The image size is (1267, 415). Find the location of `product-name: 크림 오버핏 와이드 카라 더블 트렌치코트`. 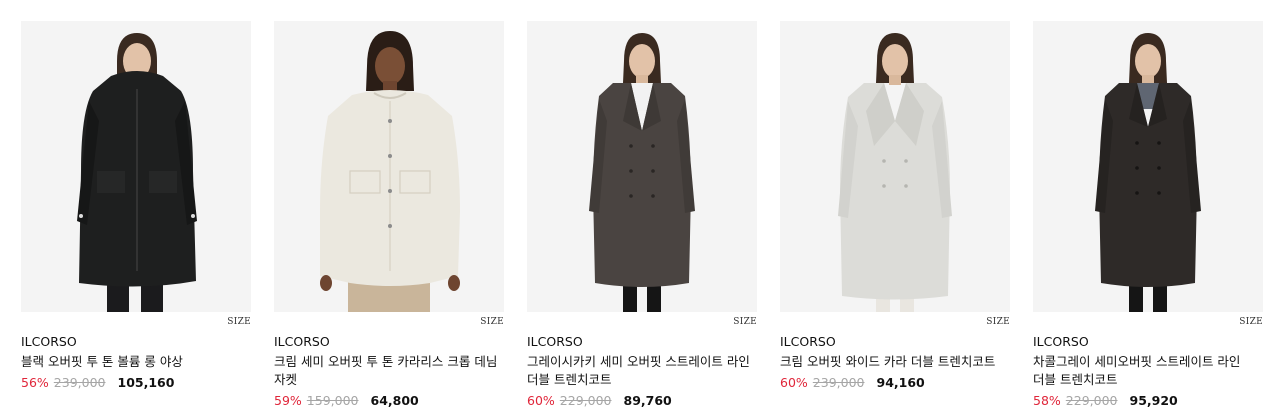

product-name: 크림 오버핏 와이드 카라 더블 트렌치코트 is located at coordinates (895, 362).